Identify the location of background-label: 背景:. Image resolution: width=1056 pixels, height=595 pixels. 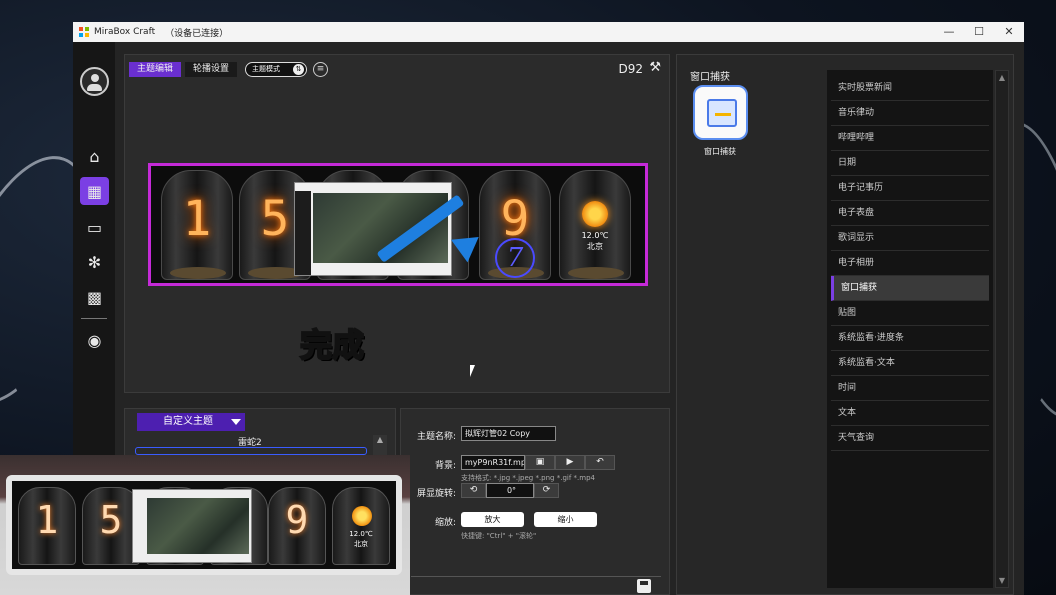
(446, 466).